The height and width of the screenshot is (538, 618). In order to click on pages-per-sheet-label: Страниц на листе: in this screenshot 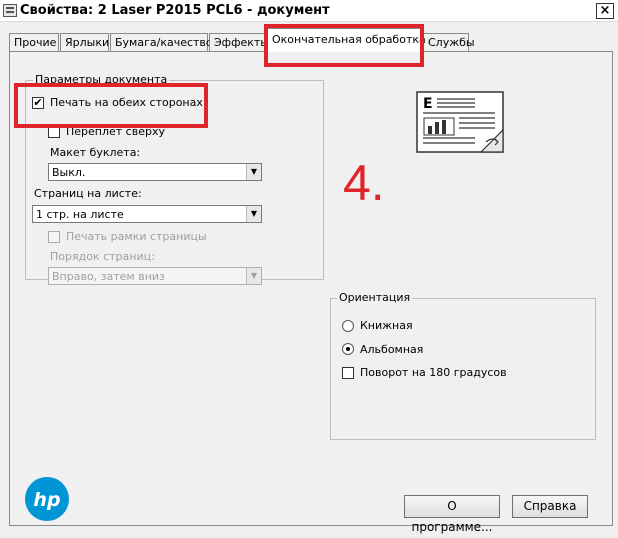, I will do `click(88, 193)`.